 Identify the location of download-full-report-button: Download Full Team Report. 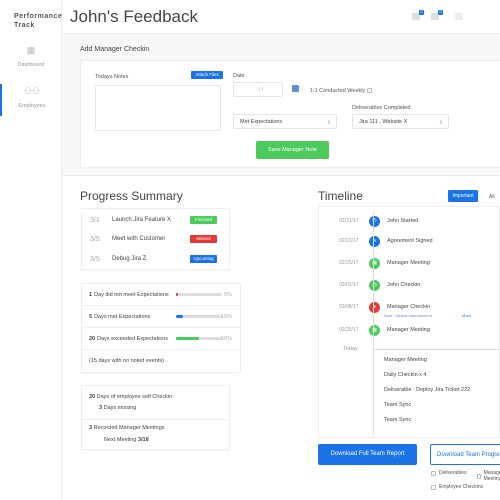
(367, 454).